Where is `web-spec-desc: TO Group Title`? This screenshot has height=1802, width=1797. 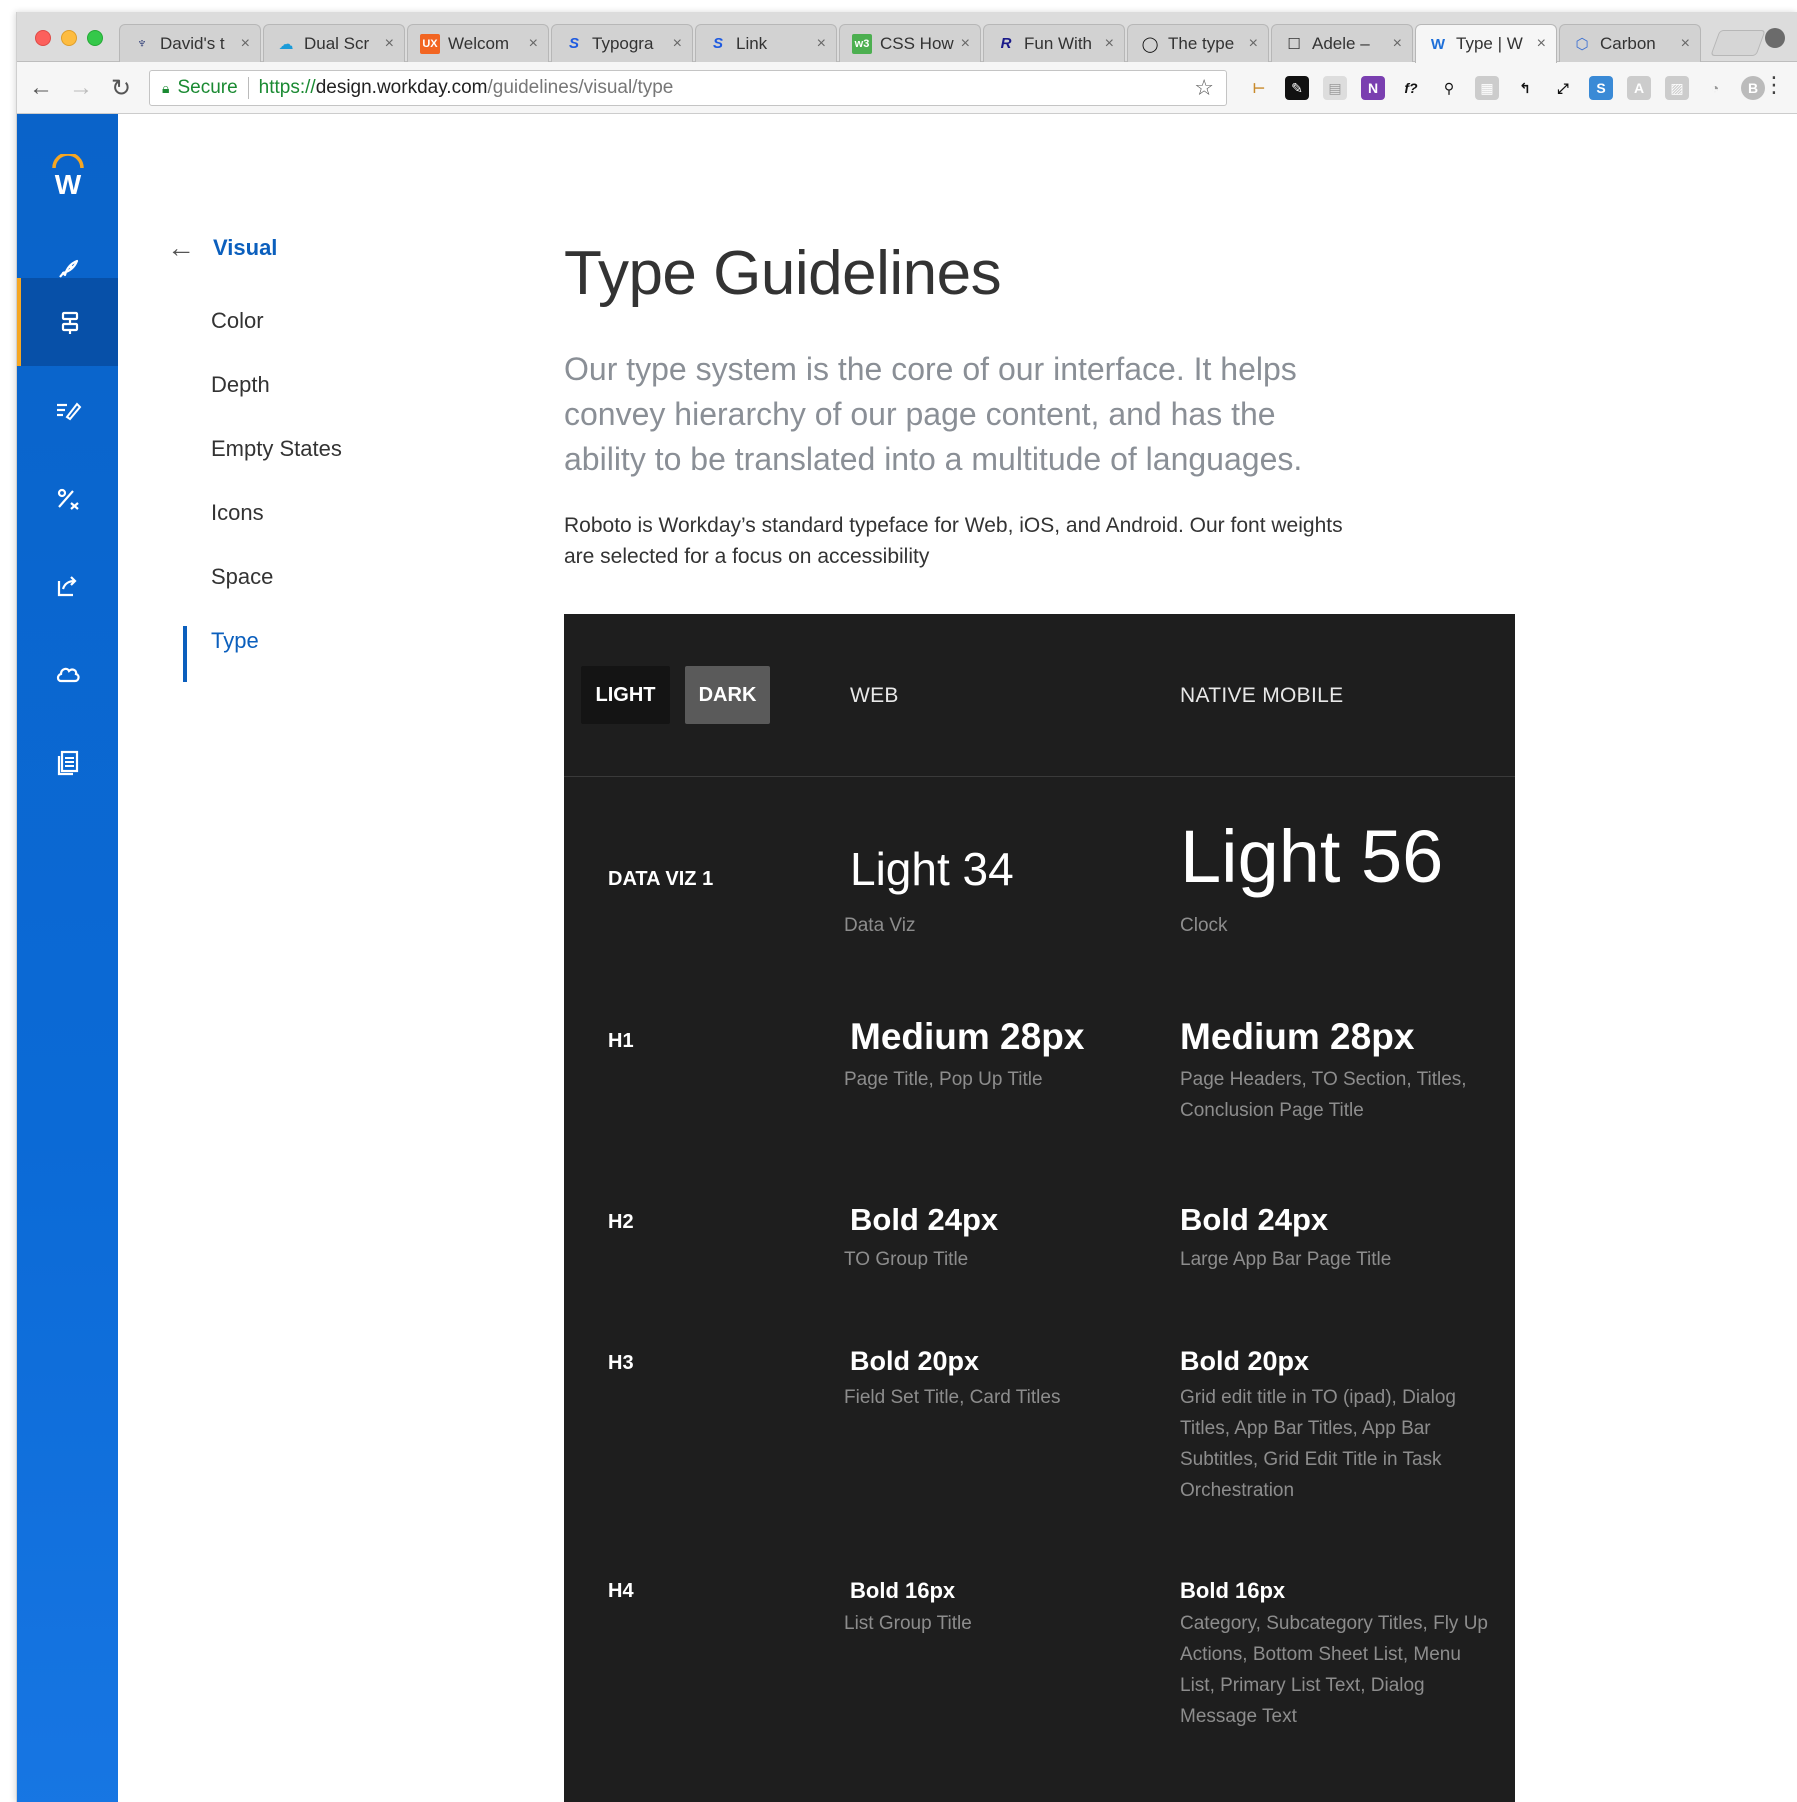 web-spec-desc: TO Group Title is located at coordinates (906, 1259).